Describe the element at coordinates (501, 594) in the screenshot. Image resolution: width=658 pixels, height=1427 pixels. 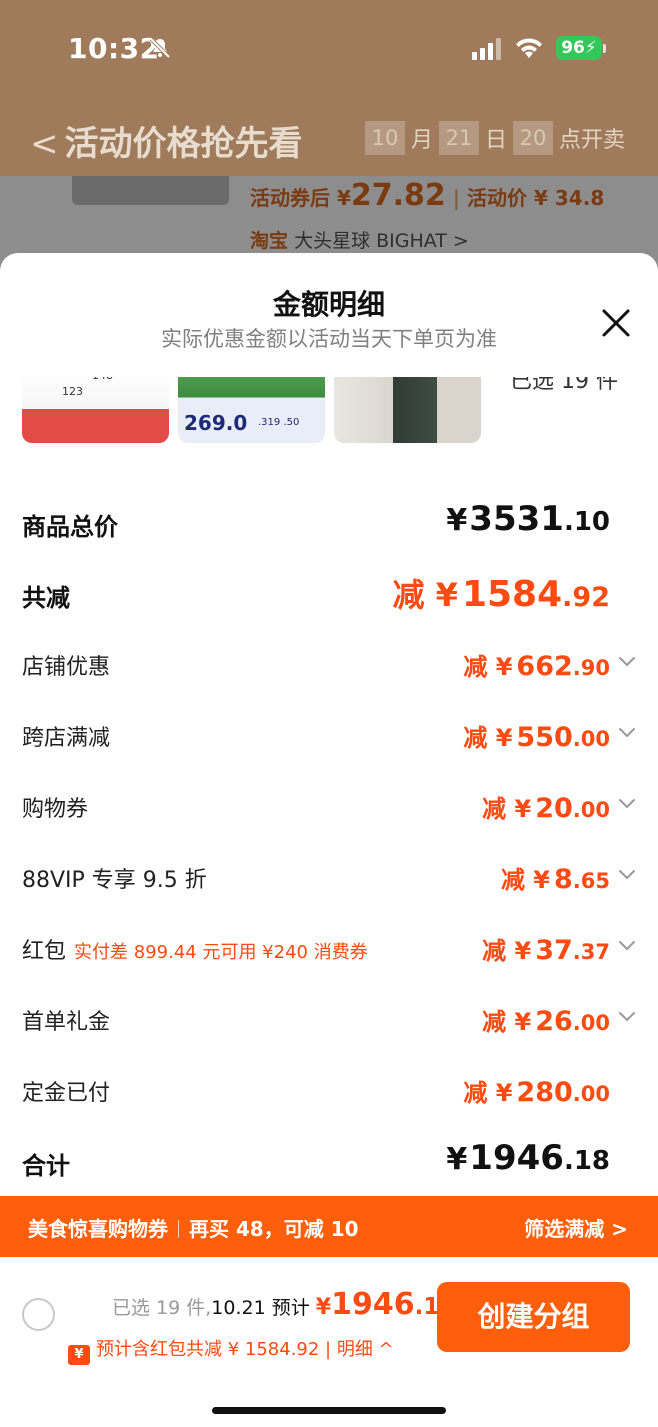
I see `amount-row-value: 减 ¥1584.92` at that location.